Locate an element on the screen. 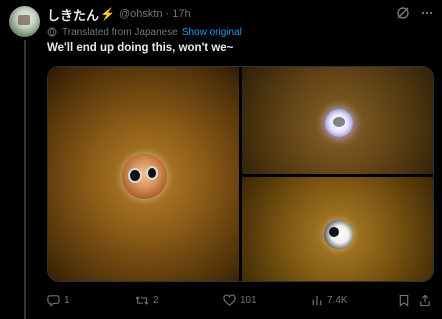 The height and width of the screenshot is (319, 442). reply-button: 1 is located at coordinates (58, 300).